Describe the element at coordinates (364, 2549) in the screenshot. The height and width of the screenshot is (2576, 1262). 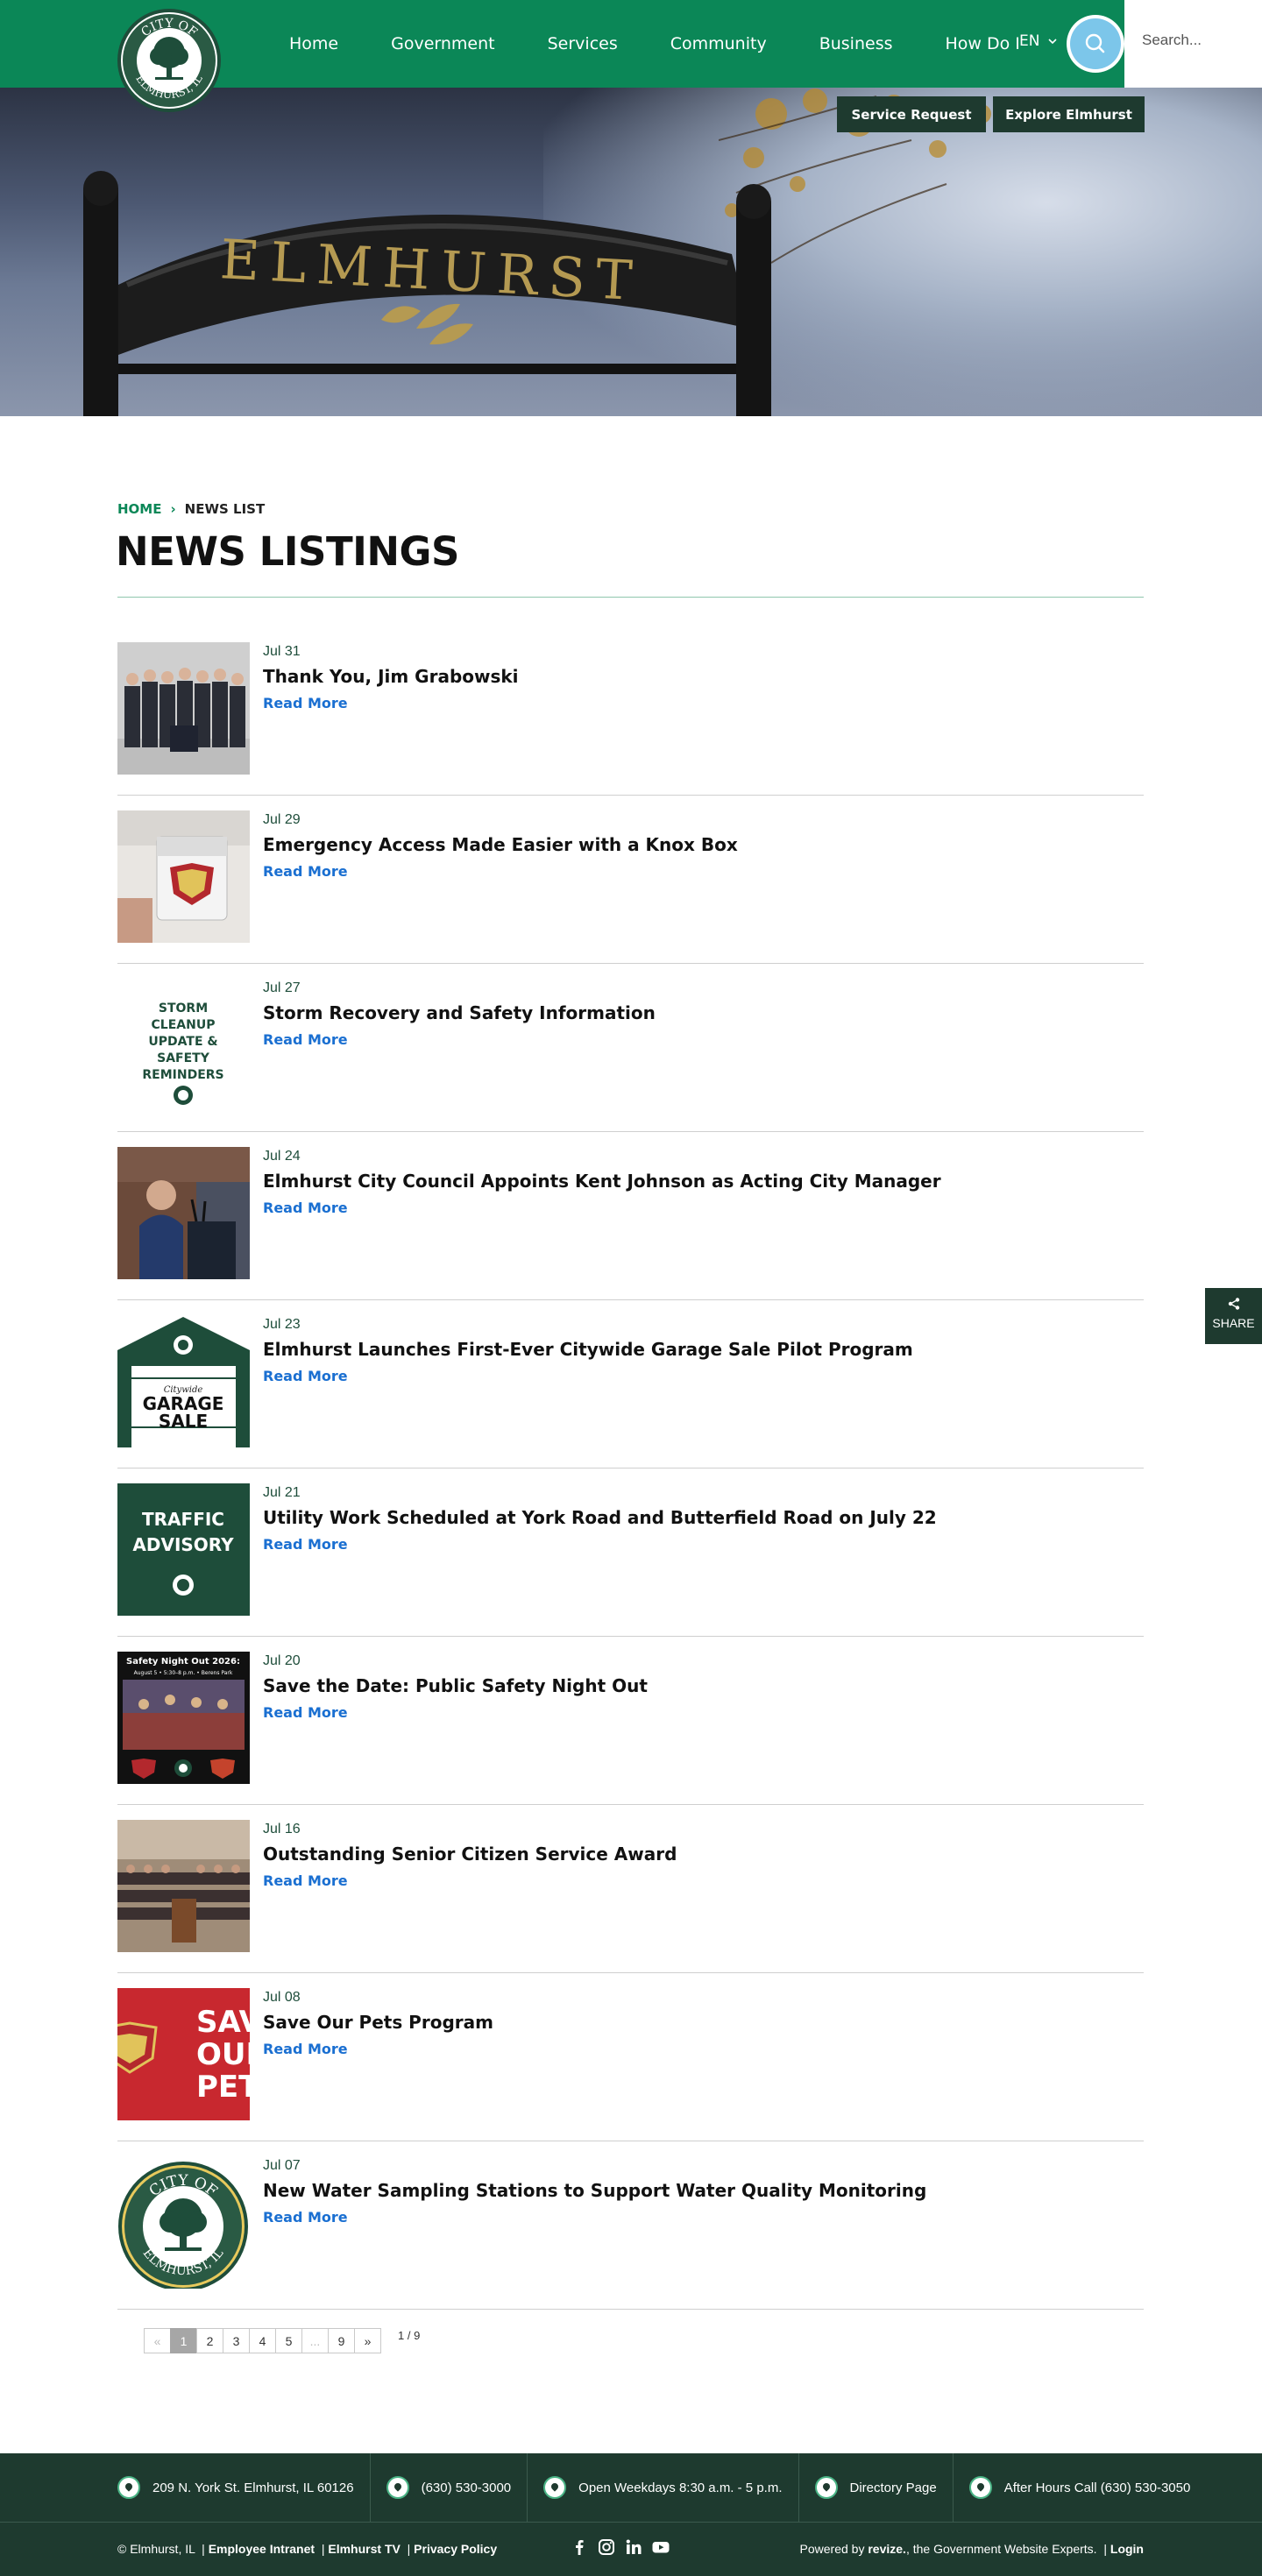
I see `footer-link-tv: Elmhurst TV` at that location.